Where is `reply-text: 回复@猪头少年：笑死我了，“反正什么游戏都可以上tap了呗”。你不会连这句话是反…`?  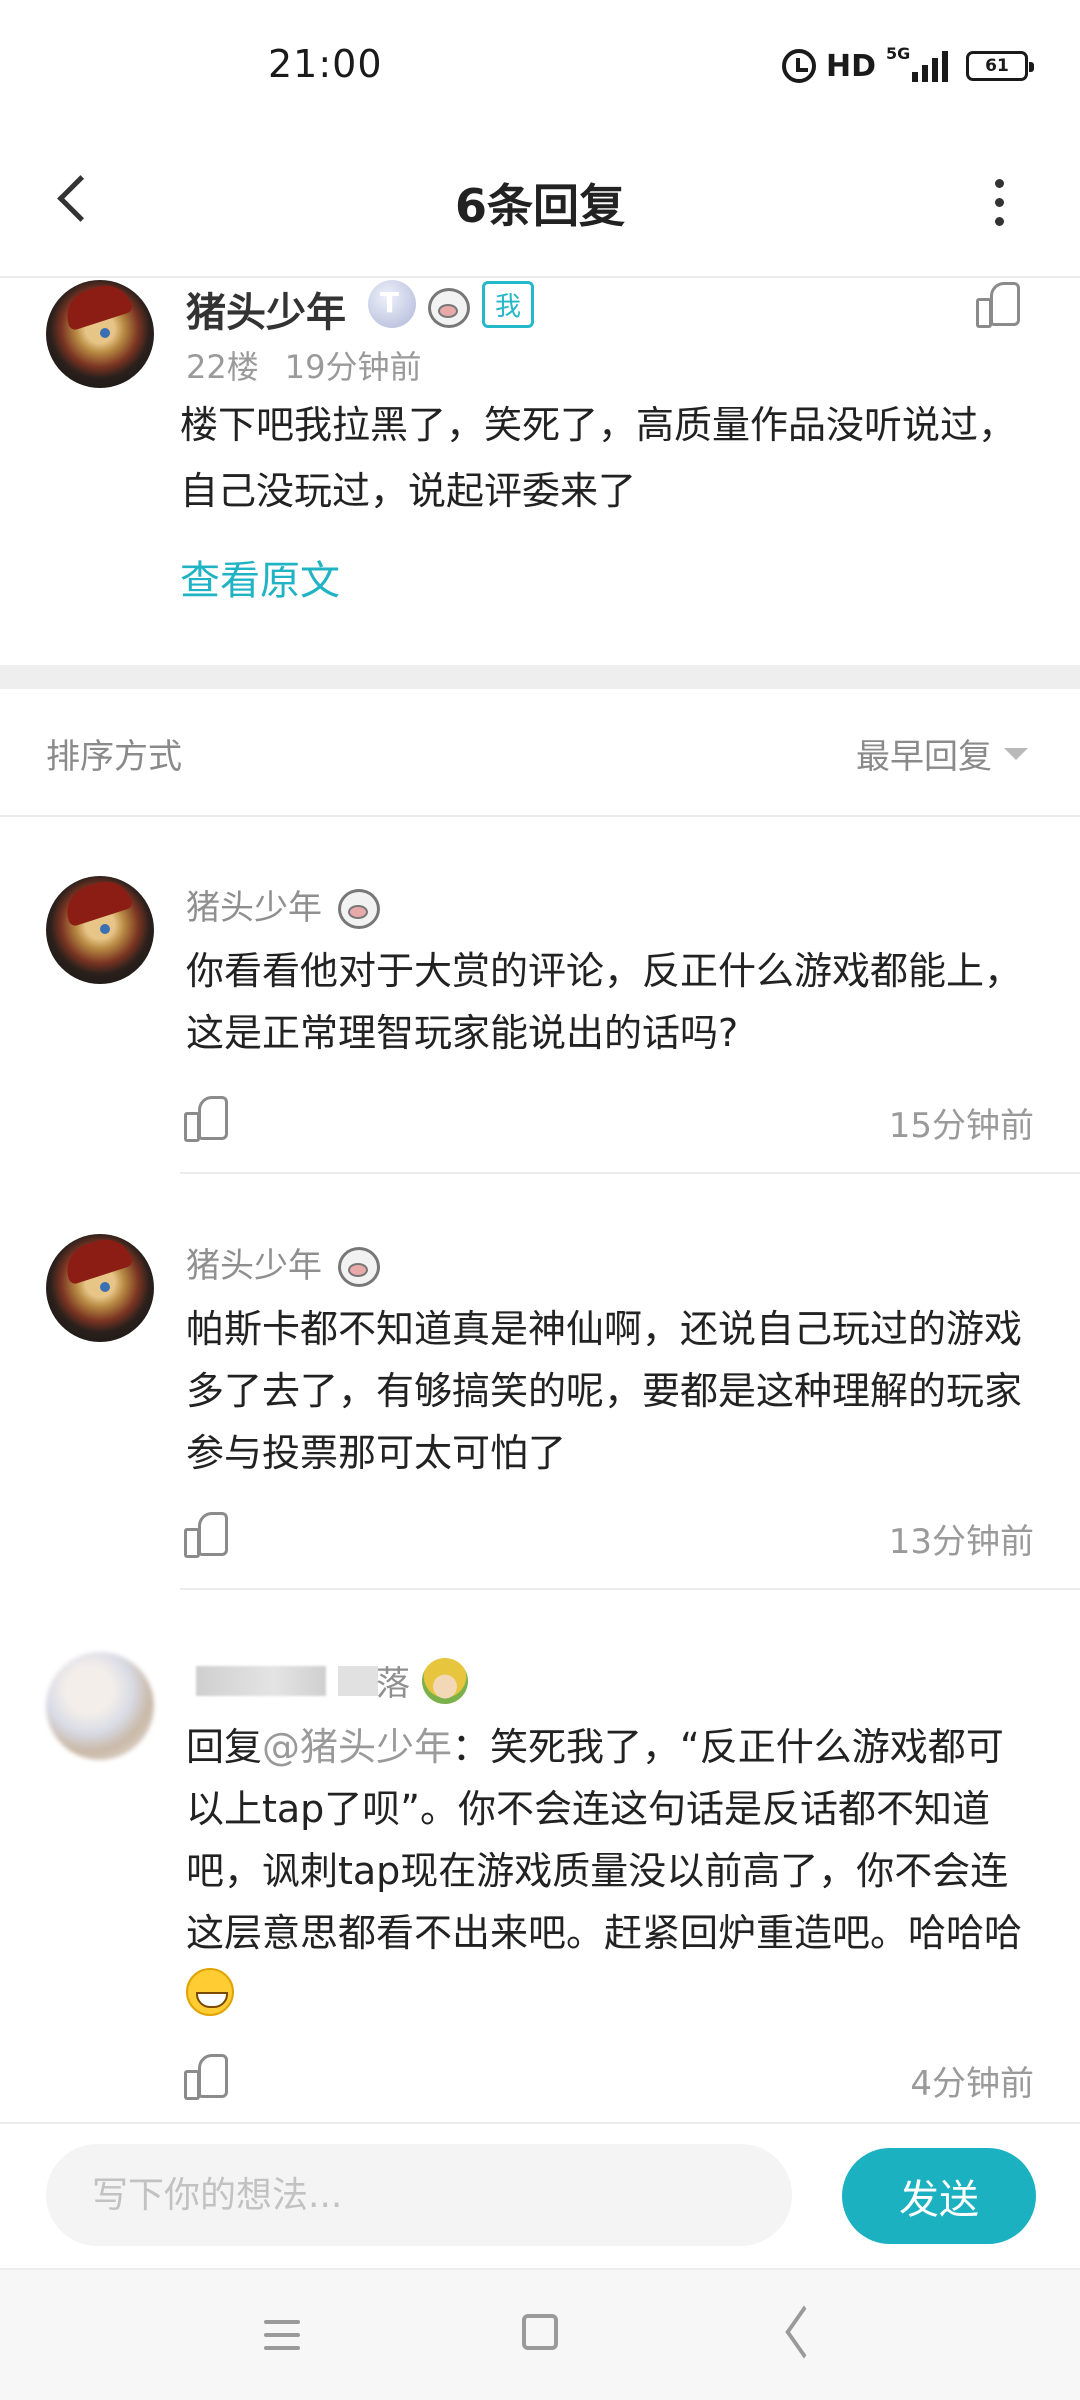
reply-text: 回复@猪头少年：笑死我了，“反正什么游戏都可以上tap了呗”。你不会连这句话是反… is located at coordinates (611, 1871).